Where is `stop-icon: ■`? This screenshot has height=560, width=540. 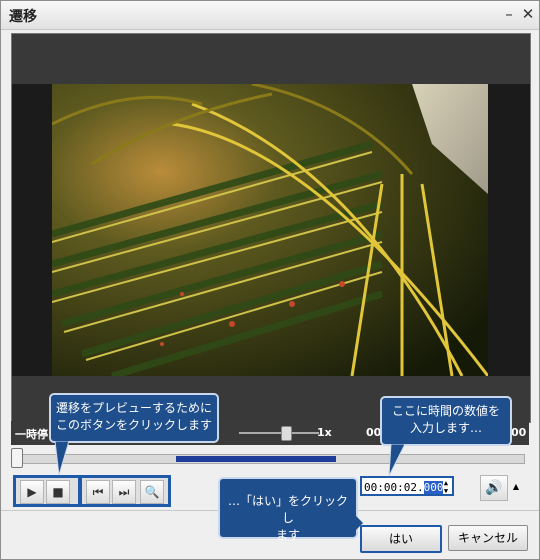
stop-icon: ■ is located at coordinates (58, 492).